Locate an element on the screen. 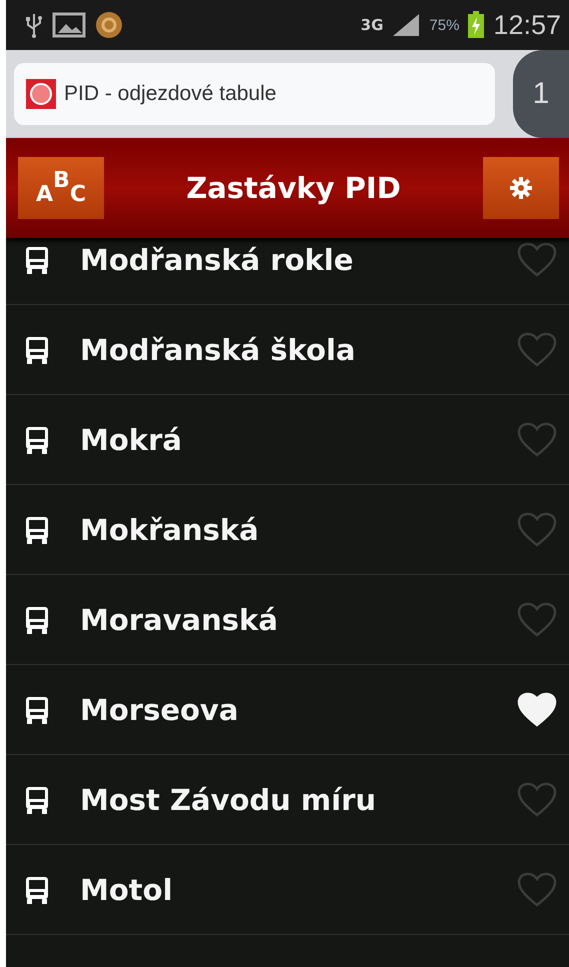  settings-icon is located at coordinates (520, 188).